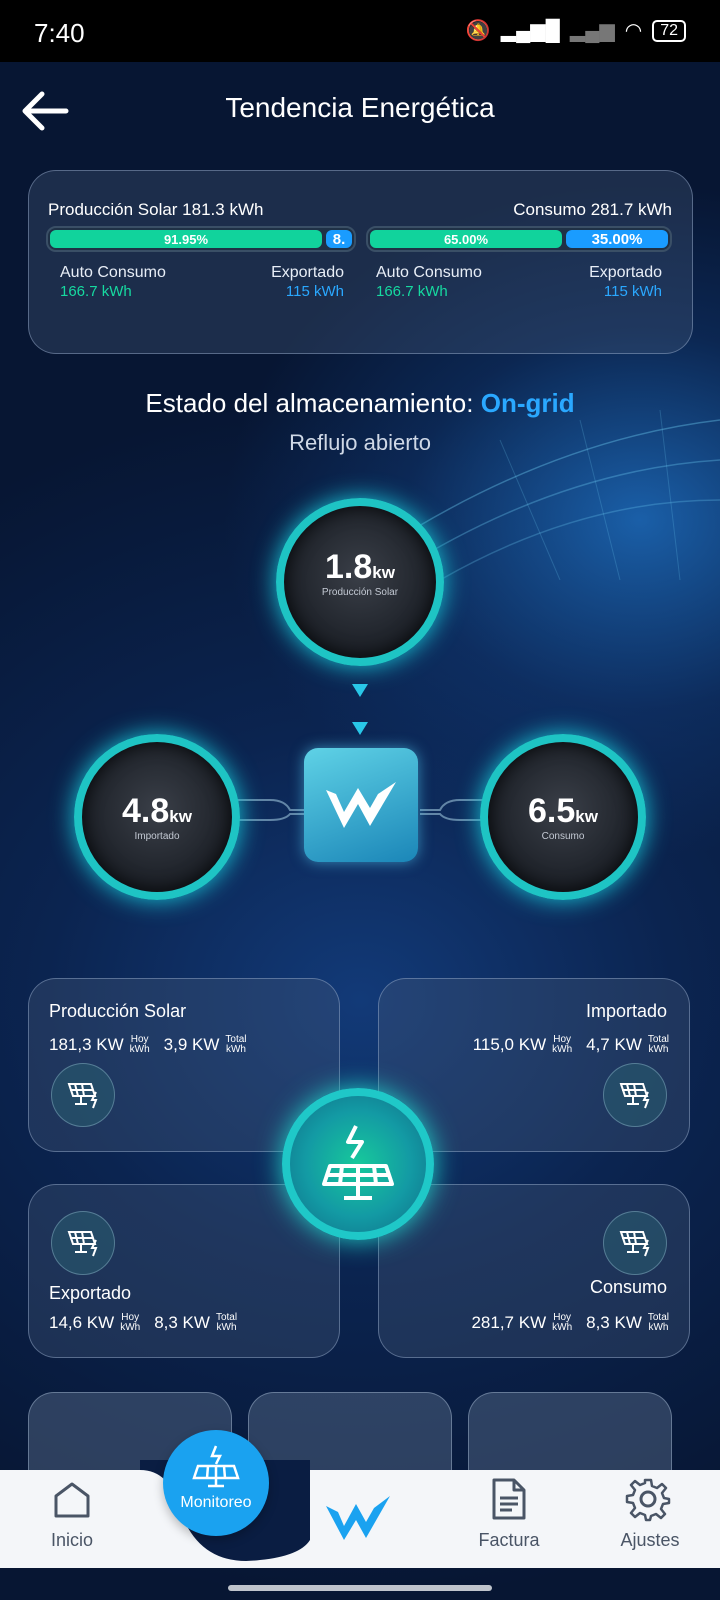  What do you see at coordinates (383, 572) in the screenshot?
I see `solar-node-unit: kw` at bounding box center [383, 572].